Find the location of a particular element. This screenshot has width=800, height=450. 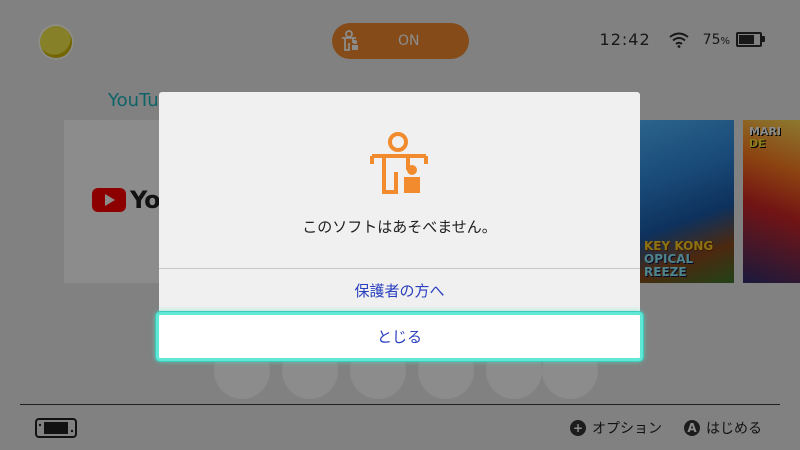

dialog-message: このソフトはあそべません。 is located at coordinates (399, 227).